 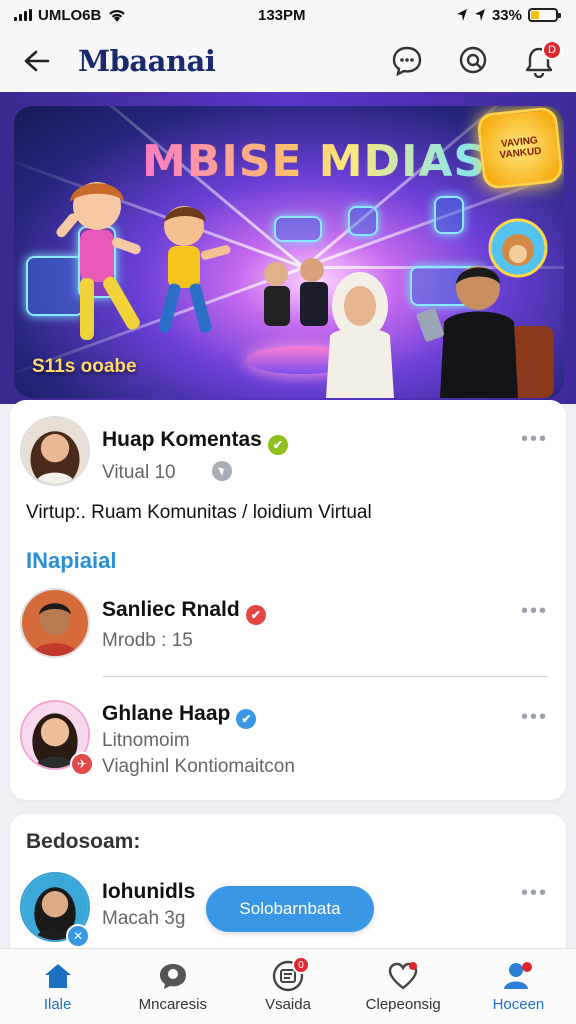 I want to click on wifi-icon, so click(x=117, y=16).